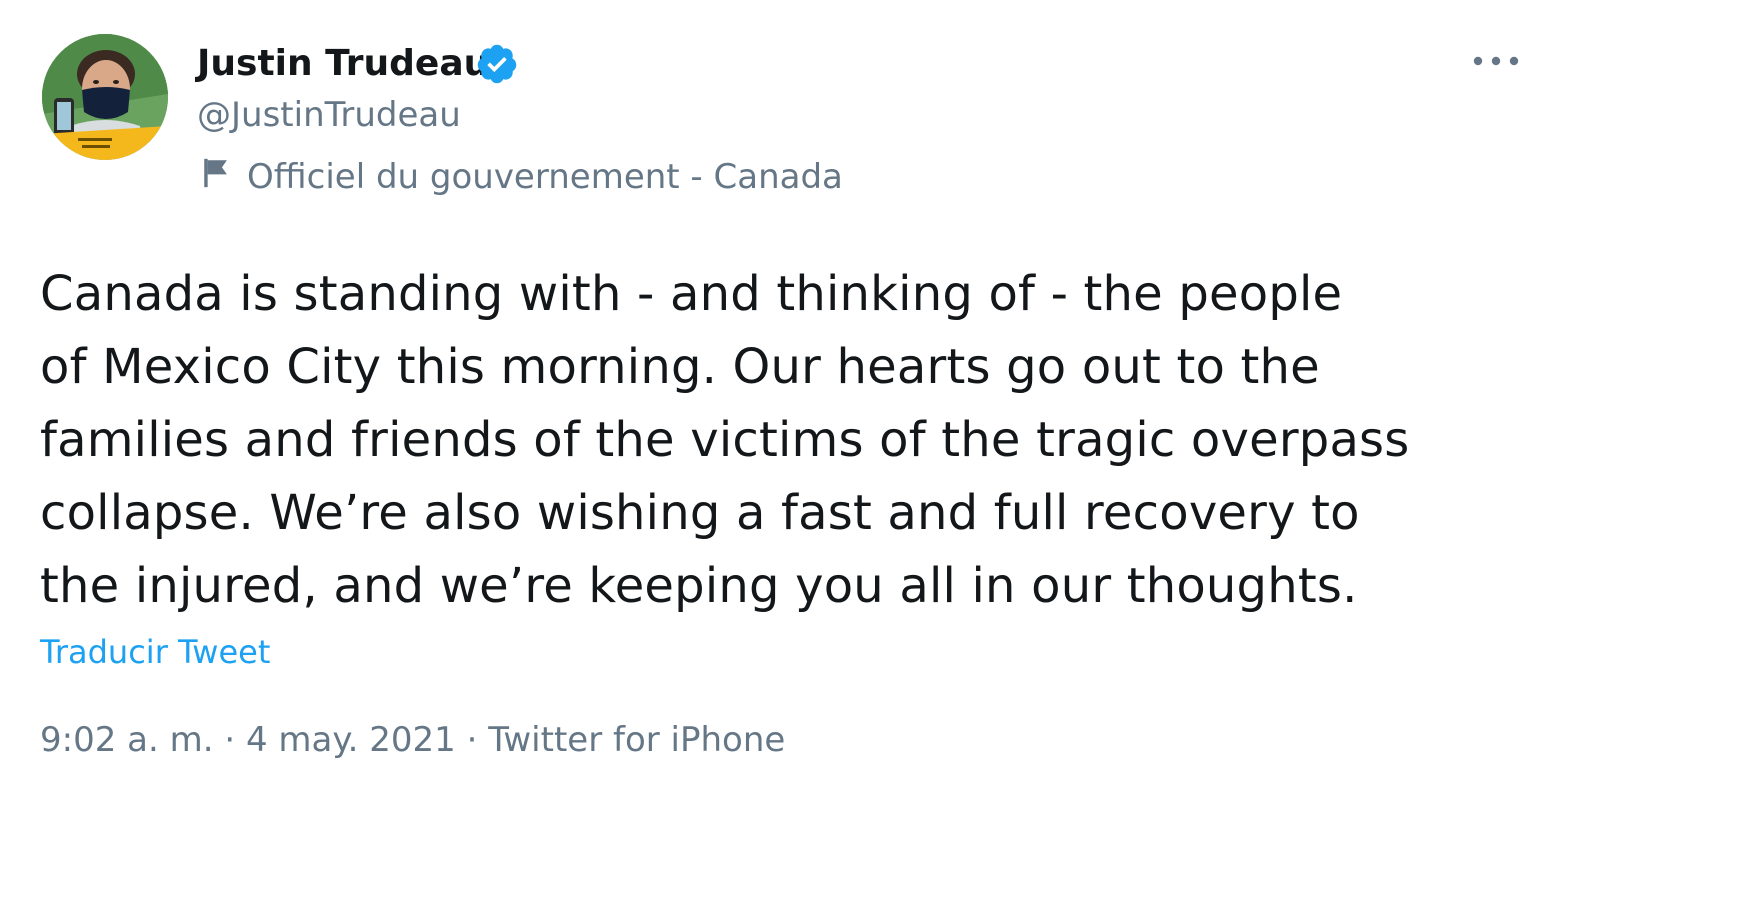  What do you see at coordinates (351, 740) in the screenshot?
I see `tweet-date: 4 may. 2021` at bounding box center [351, 740].